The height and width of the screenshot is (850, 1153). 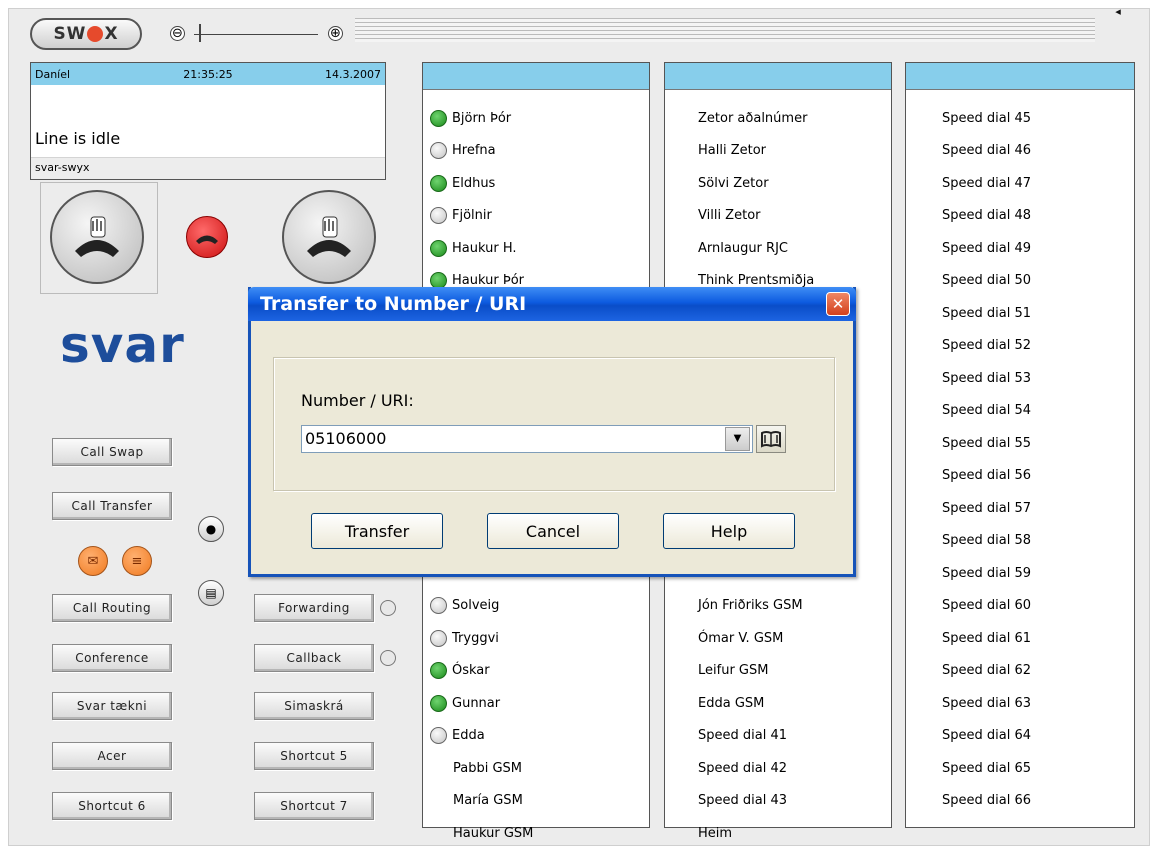 What do you see at coordinates (438, 215) in the screenshot?
I see `offline-status-icon` at bounding box center [438, 215].